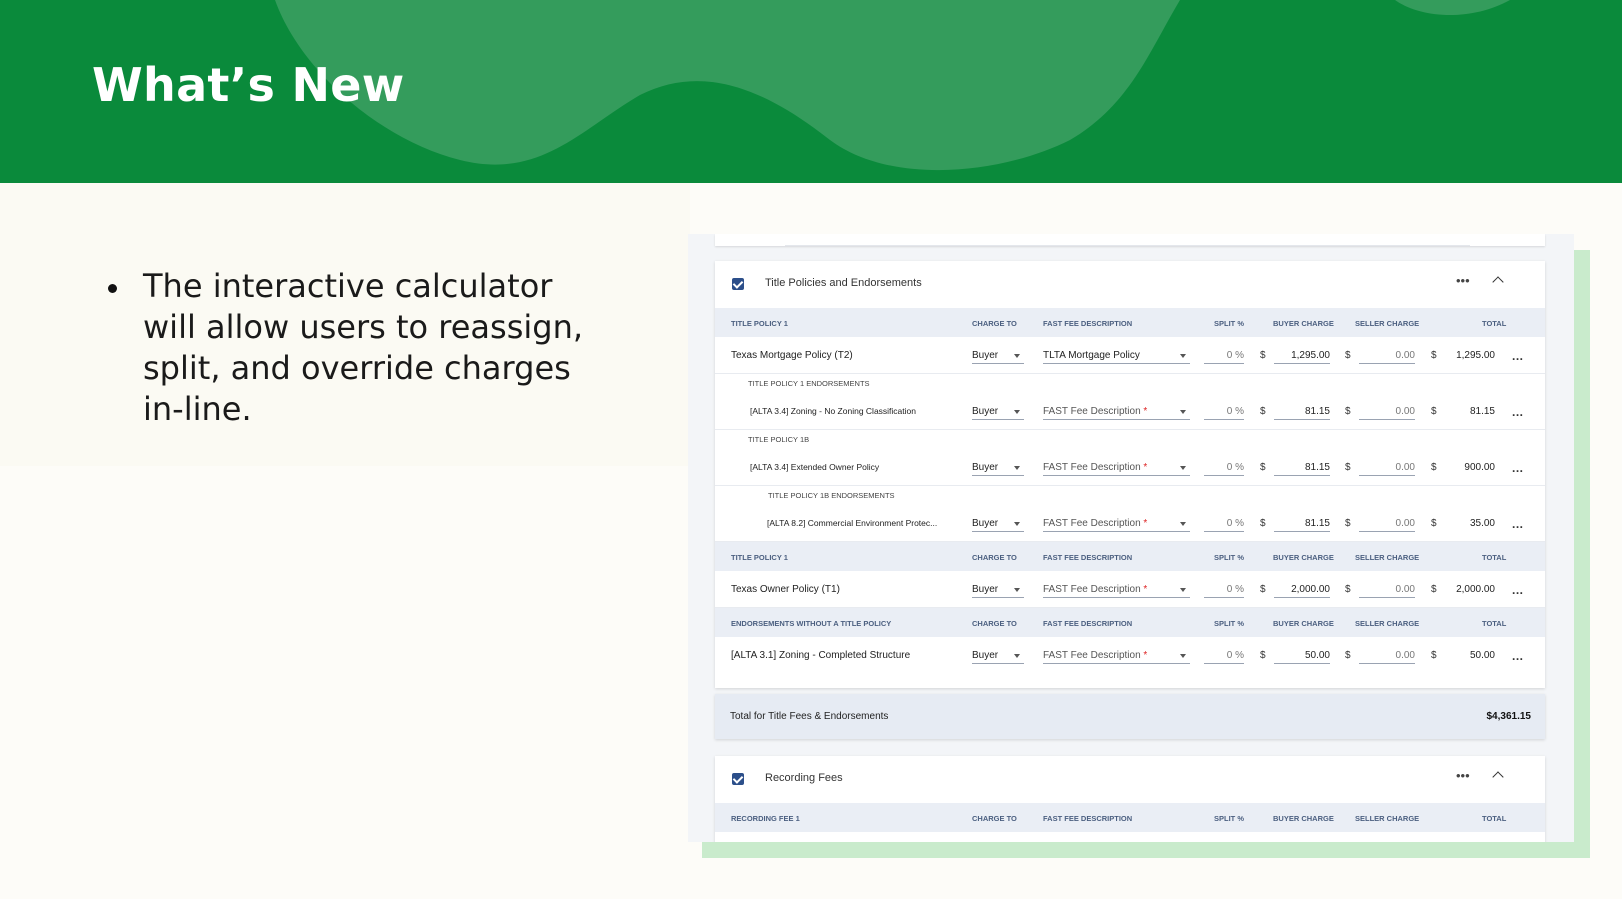 This screenshot has width=1622, height=899. I want to click on total-label: Total for Title Fees & Endorsements, so click(809, 716).